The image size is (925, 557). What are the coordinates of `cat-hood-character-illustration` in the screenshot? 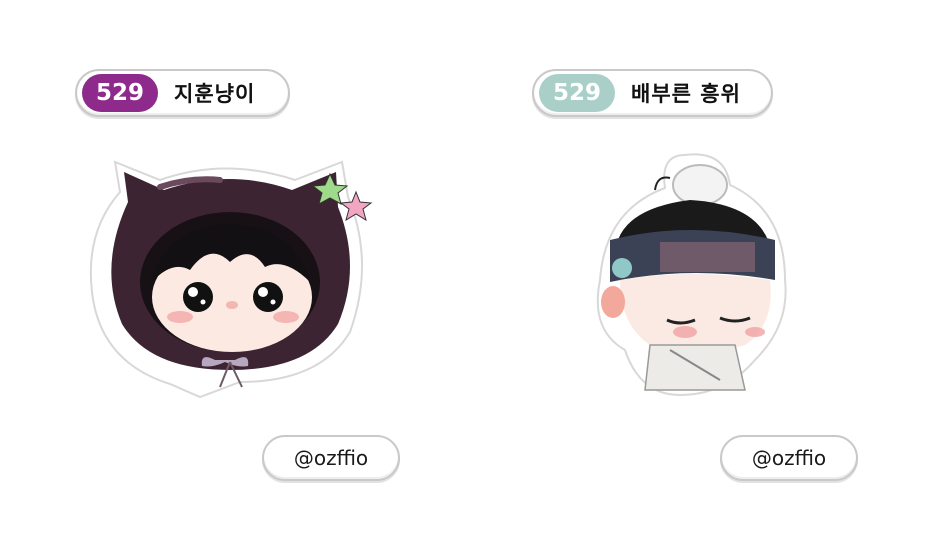 It's located at (231, 279).